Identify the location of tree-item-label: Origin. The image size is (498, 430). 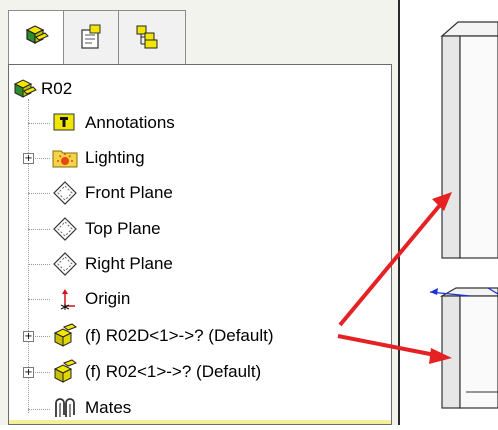
(108, 298).